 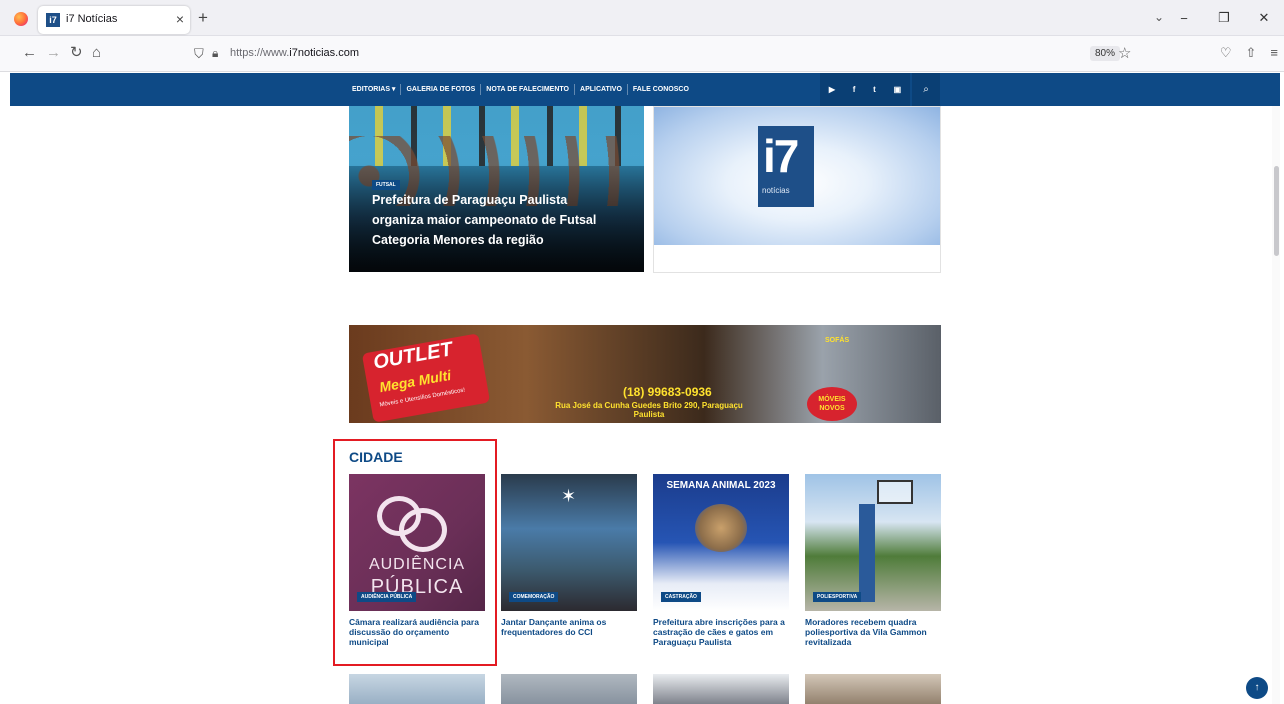 I want to click on tab-title: i7 Notícias, so click(x=92, y=19).